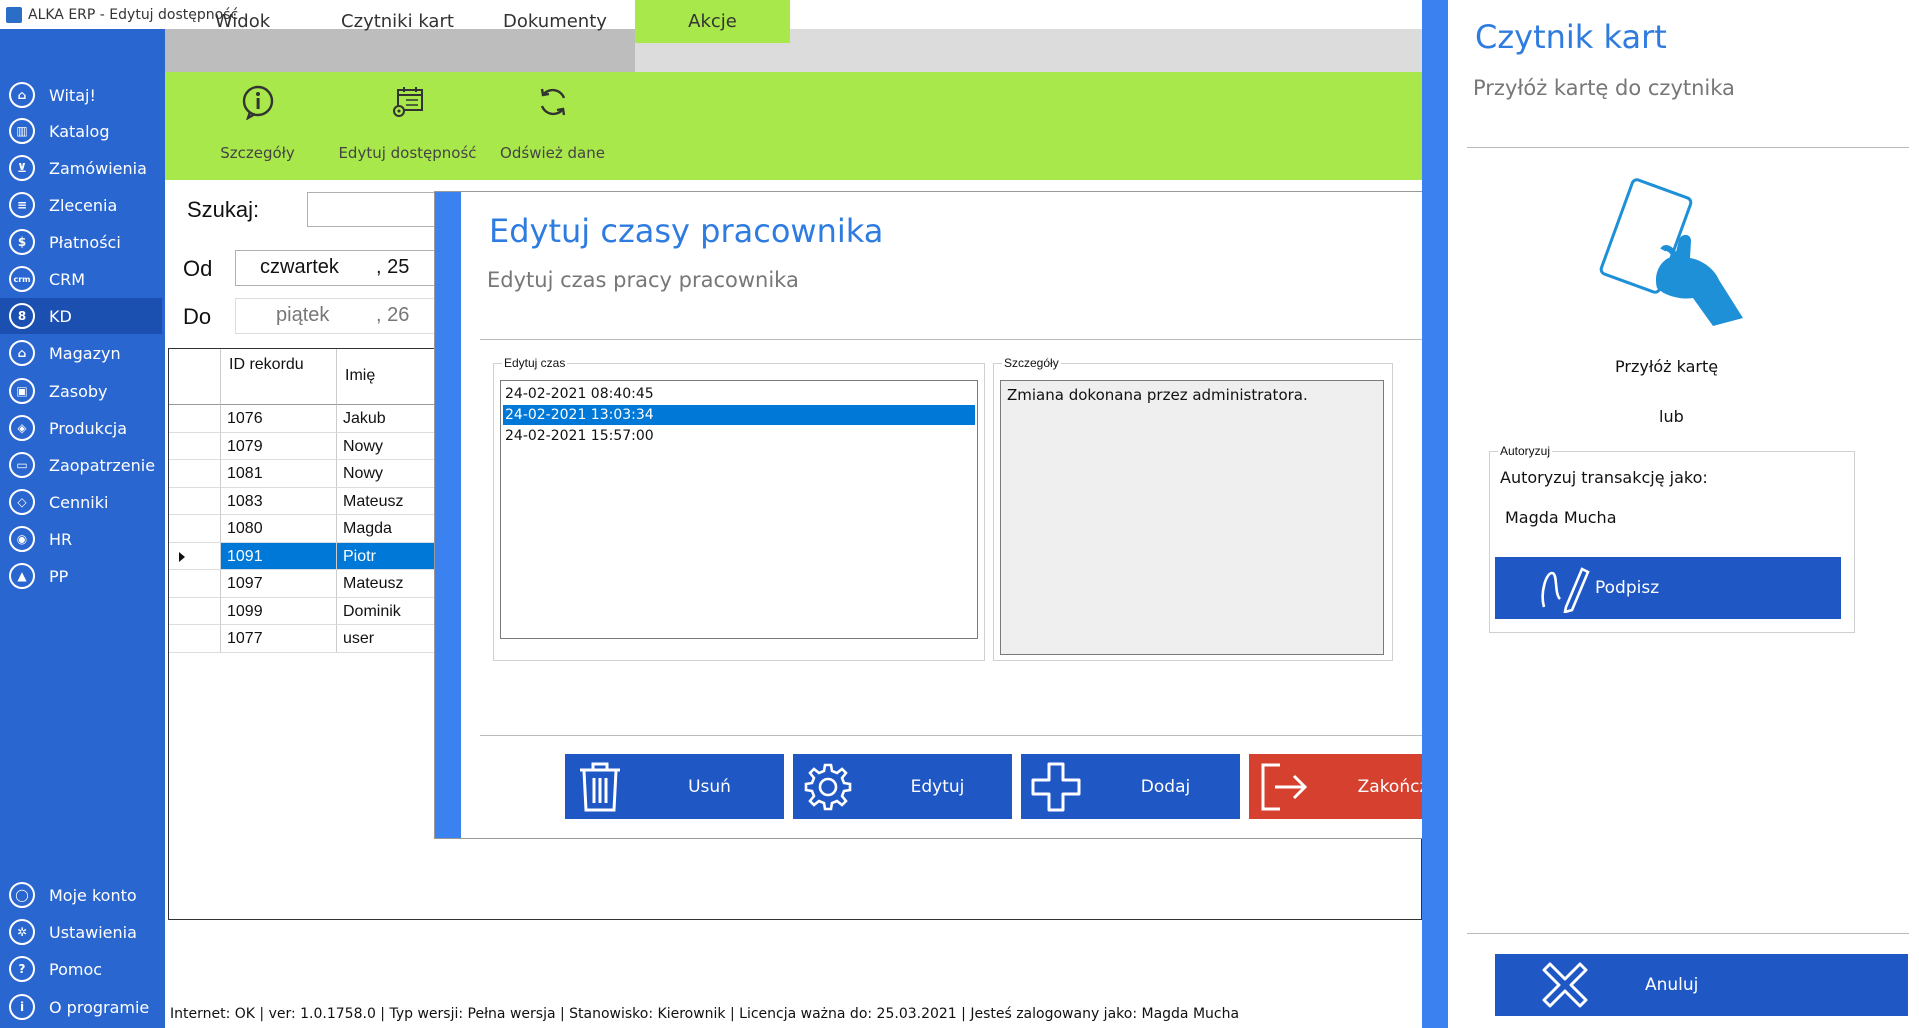 Image resolution: width=1919 pixels, height=1028 pixels. Describe the element at coordinates (279, 611) in the screenshot. I see `cell-id: 1099` at that location.